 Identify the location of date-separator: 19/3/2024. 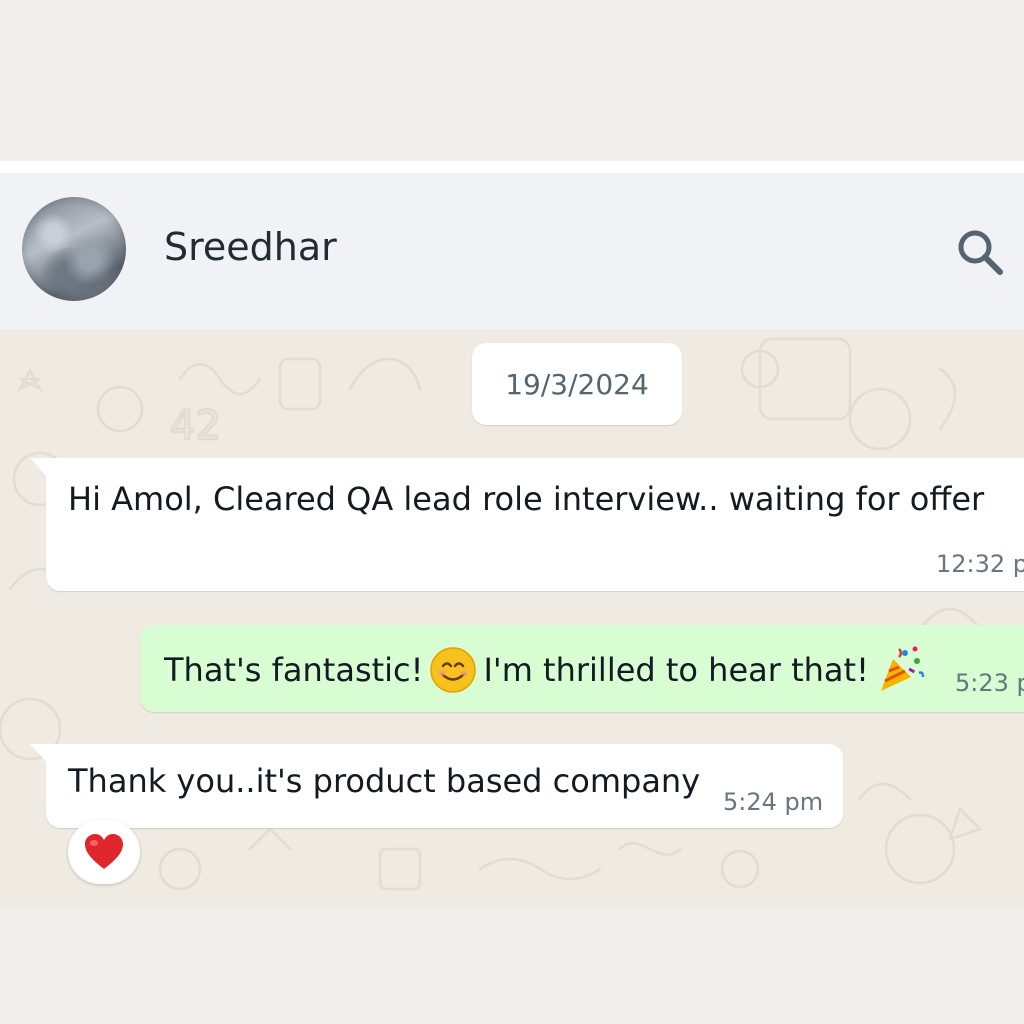
(577, 384).